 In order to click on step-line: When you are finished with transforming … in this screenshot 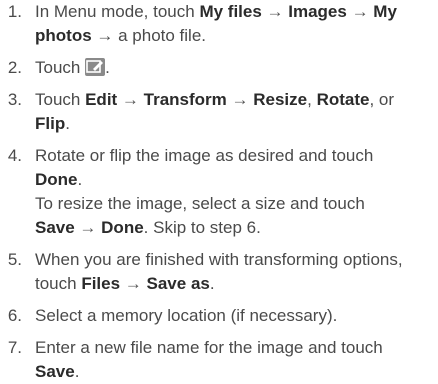, I will do `click(235, 260)`.